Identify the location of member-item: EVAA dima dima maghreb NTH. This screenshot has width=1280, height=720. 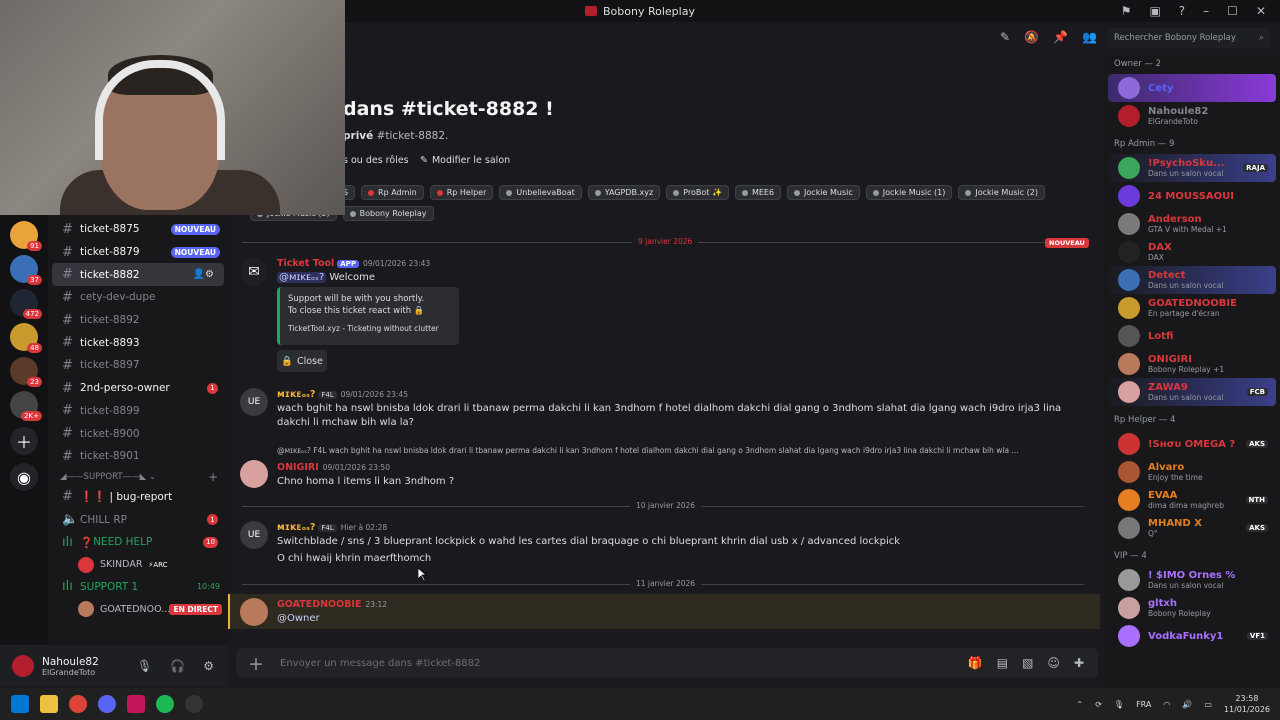
(1192, 500).